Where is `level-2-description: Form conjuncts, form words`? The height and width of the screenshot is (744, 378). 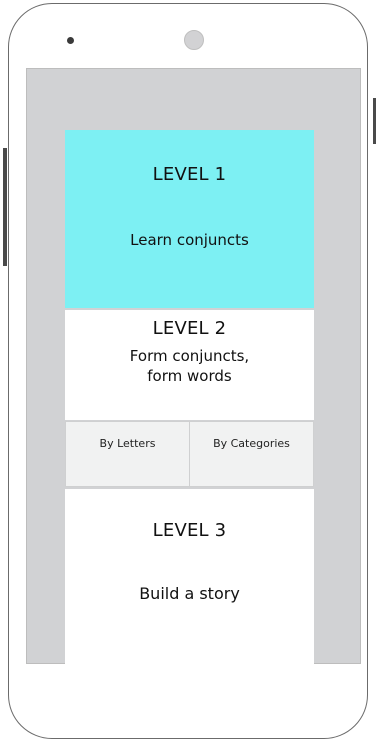 level-2-description: Form conjuncts, form words is located at coordinates (189, 366).